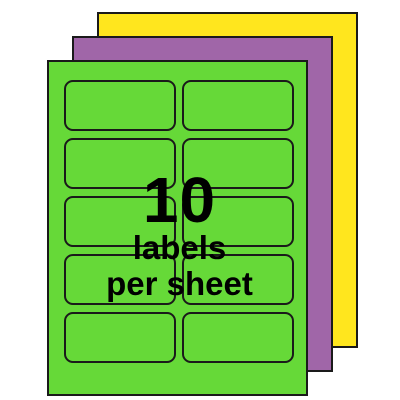  I want to click on caption-labels: labels, so click(179, 247).